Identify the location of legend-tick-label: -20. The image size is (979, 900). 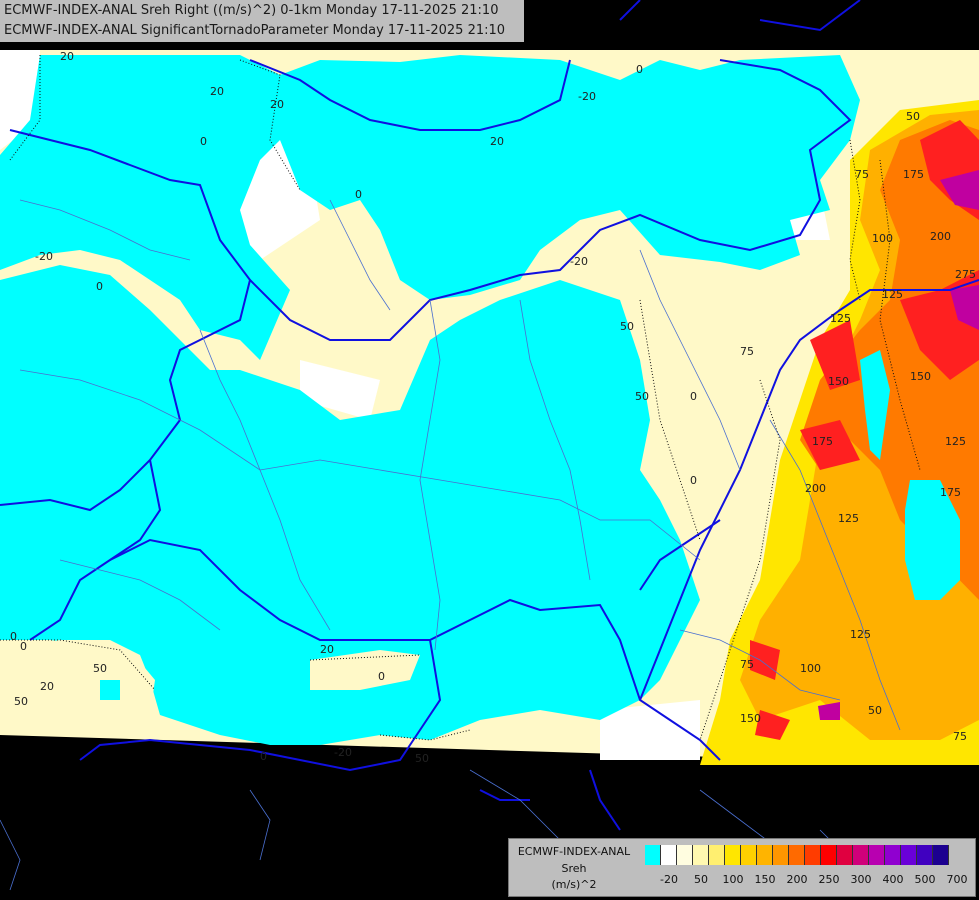
(669, 879).